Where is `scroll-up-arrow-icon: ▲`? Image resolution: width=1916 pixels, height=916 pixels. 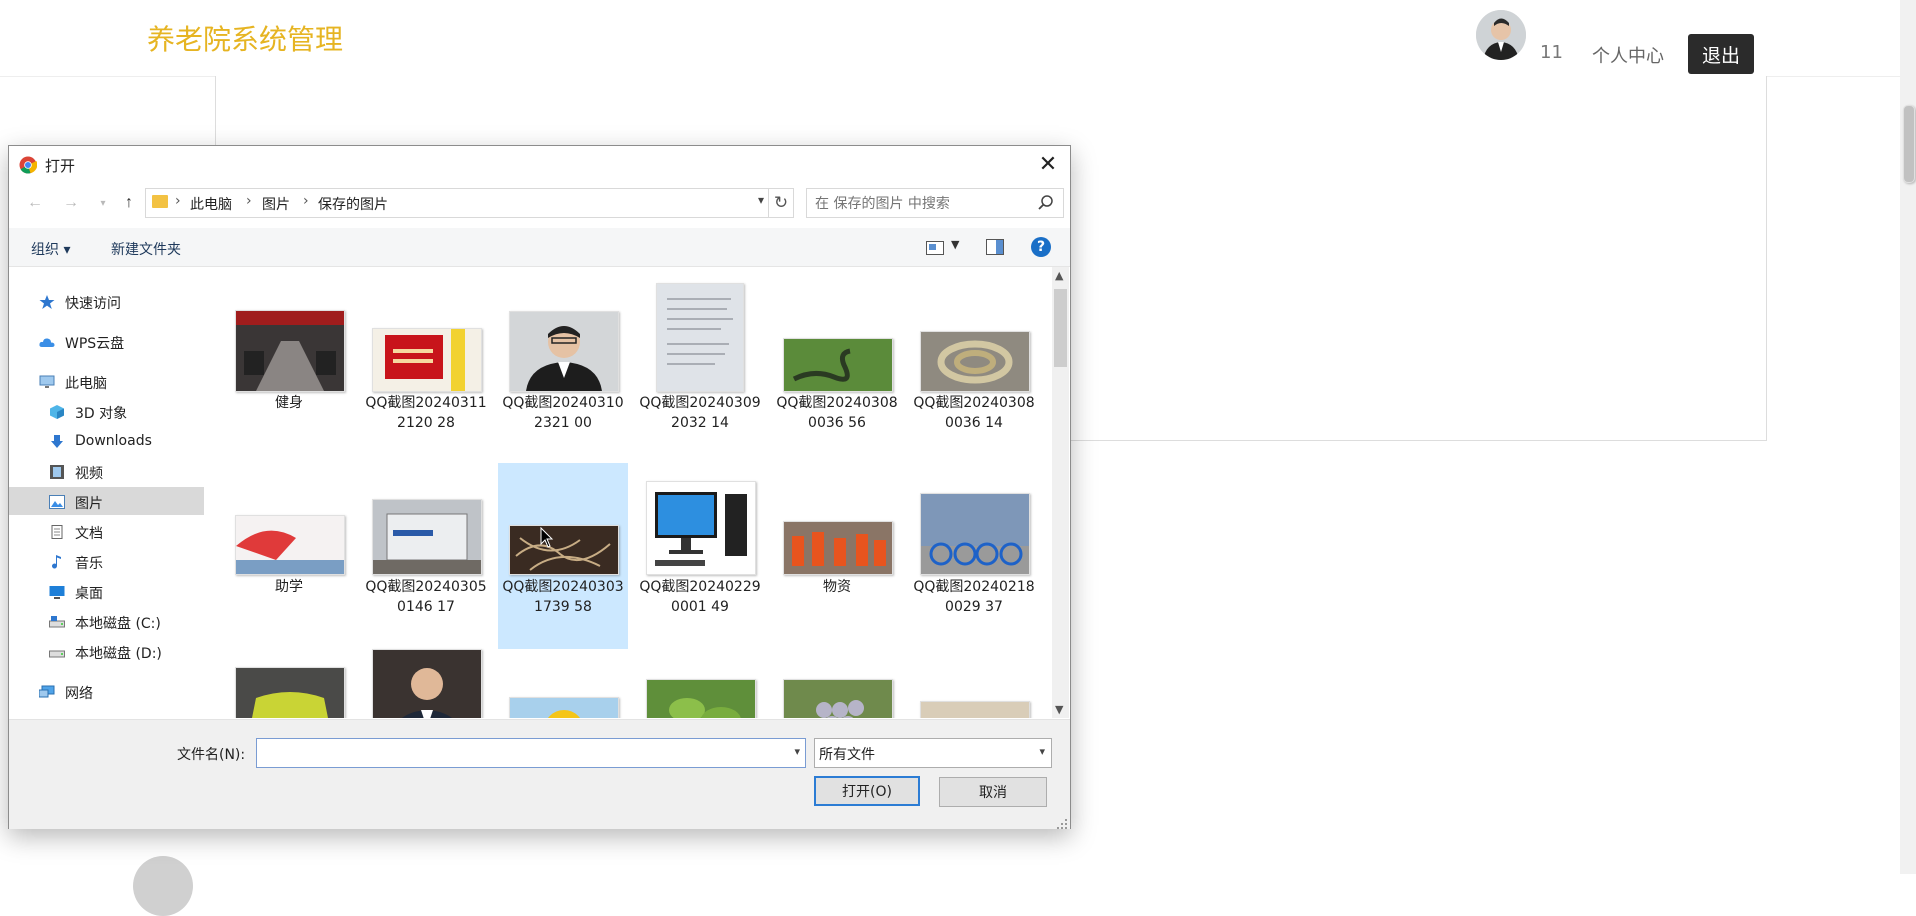
scroll-up-arrow-icon: ▲ is located at coordinates (1059, 275).